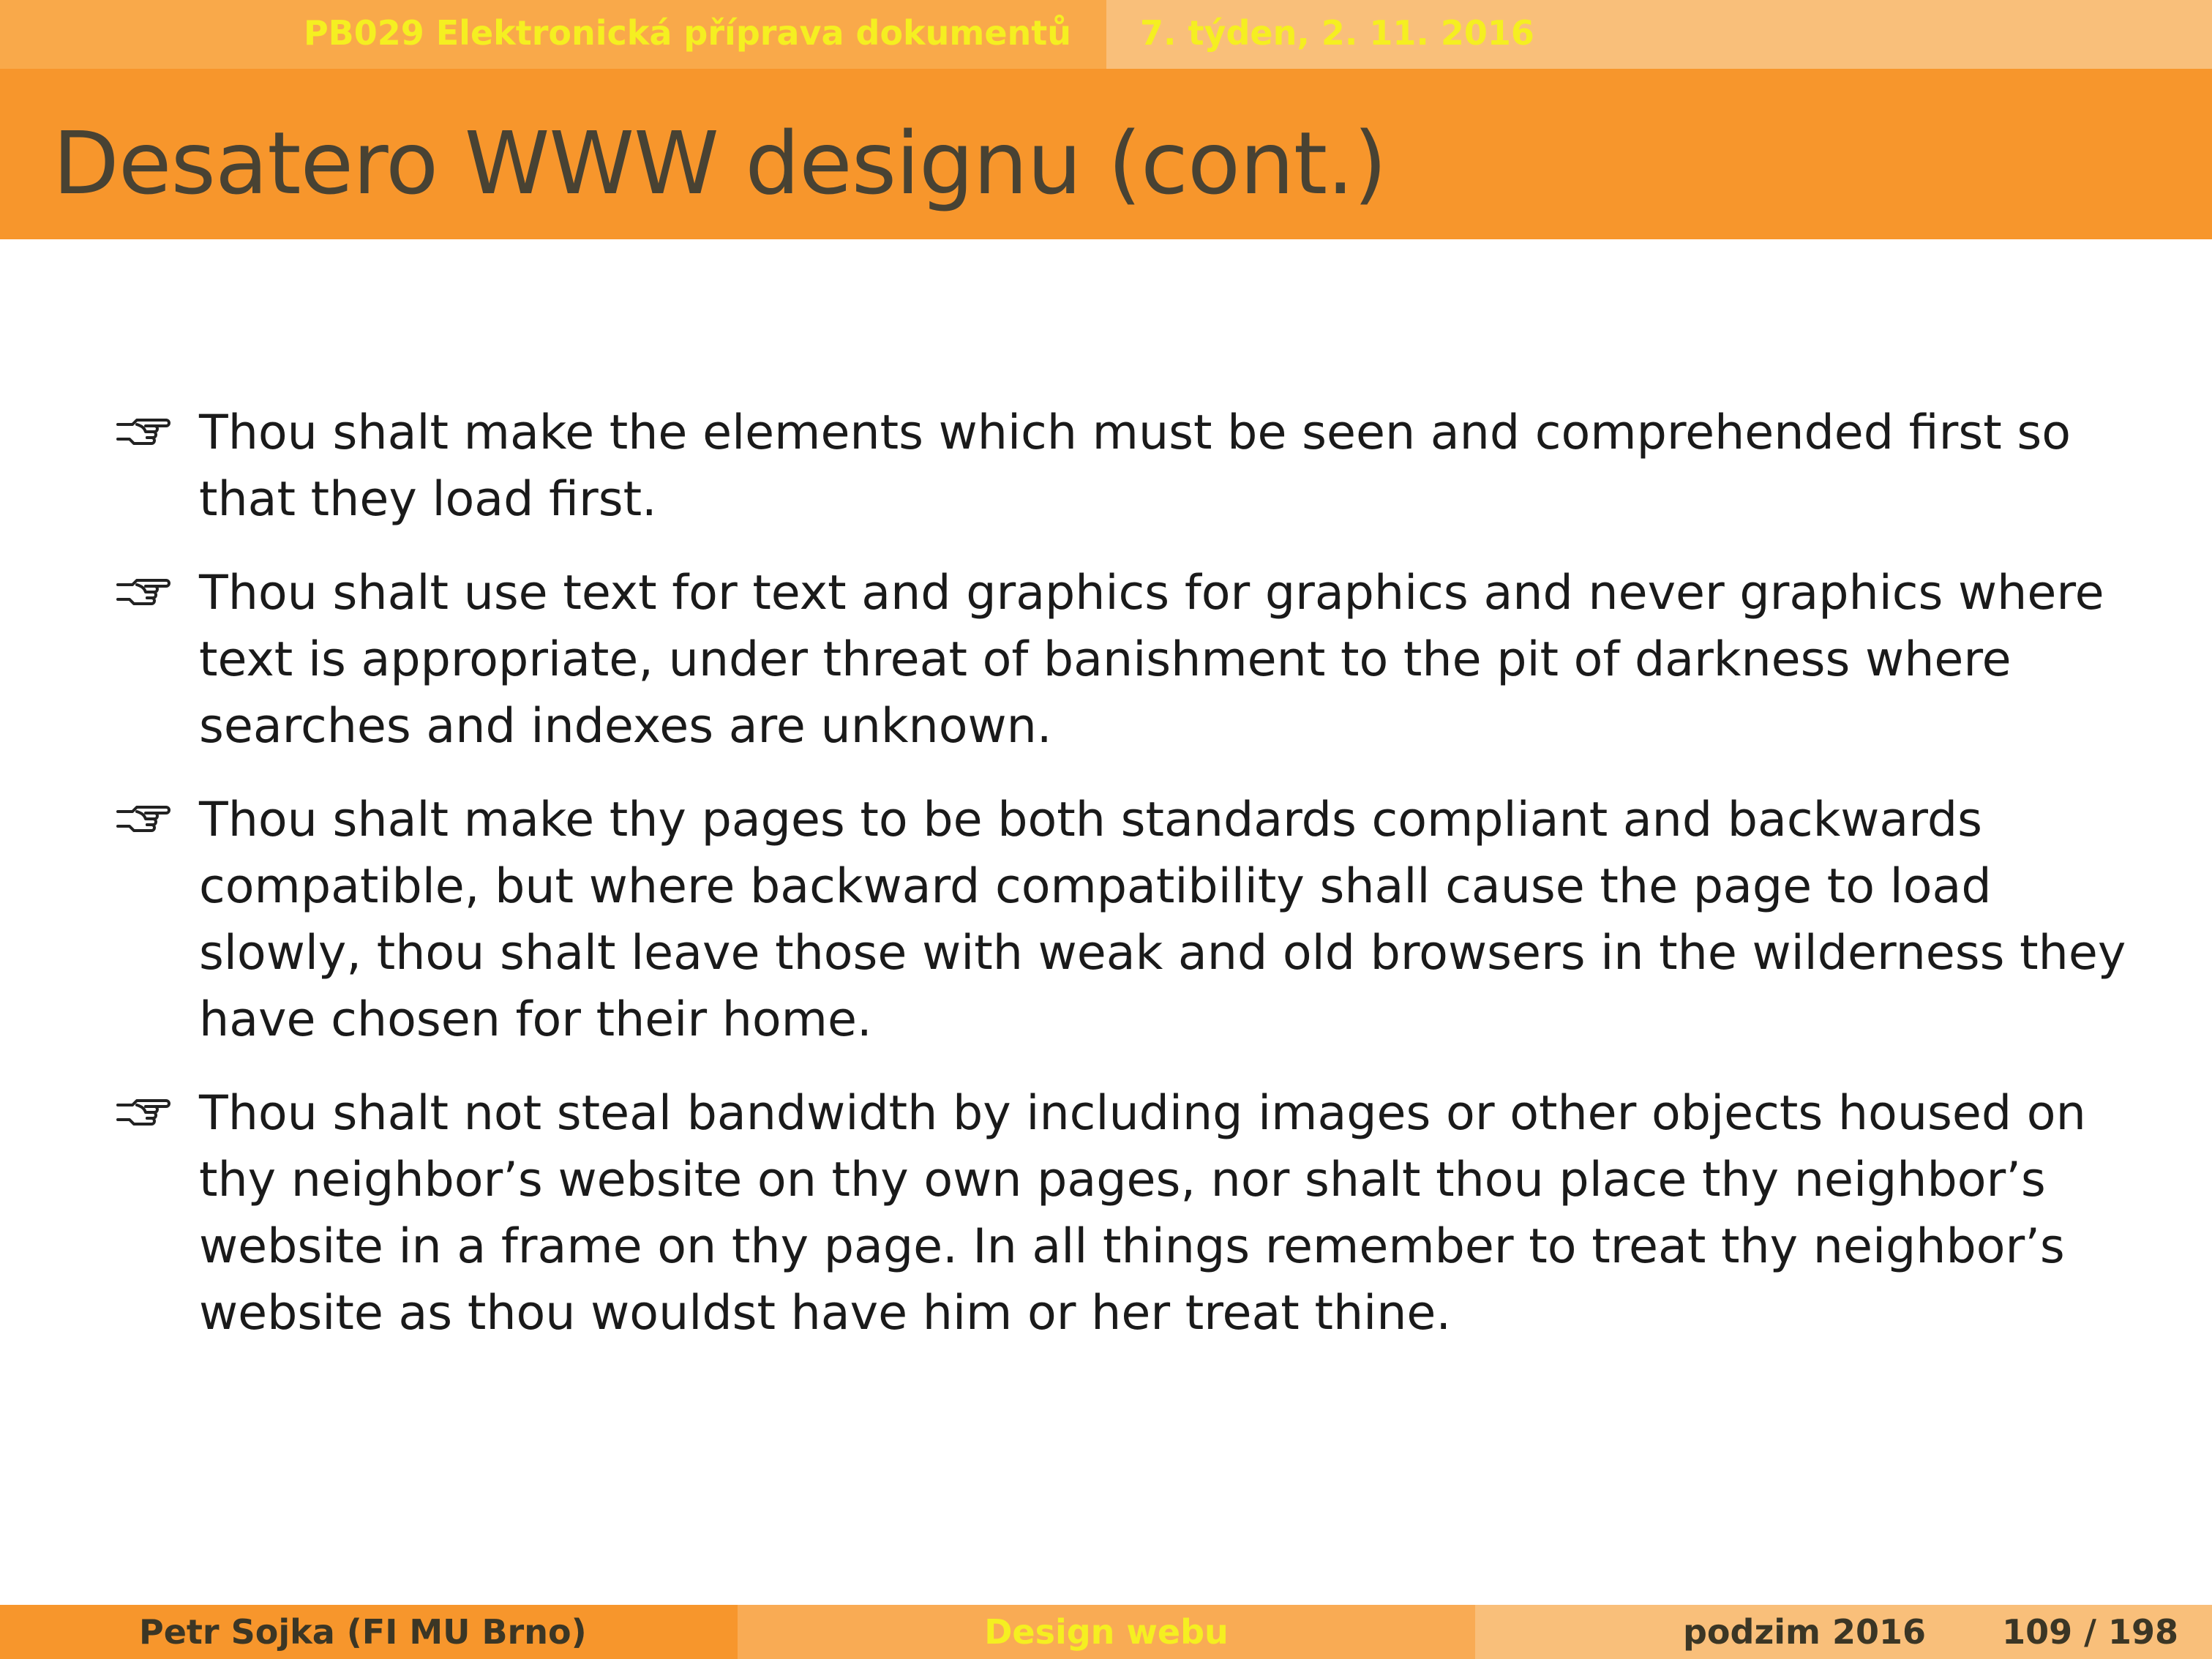 The width and height of the screenshot is (2212, 1659). What do you see at coordinates (1804, 1632) in the screenshot?
I see `term-label: podzim 2016` at bounding box center [1804, 1632].